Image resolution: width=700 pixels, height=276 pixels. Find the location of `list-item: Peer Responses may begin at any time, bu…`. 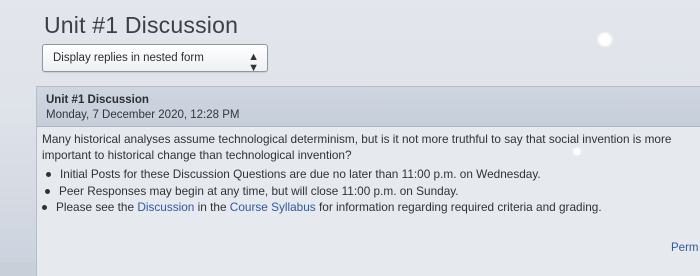

list-item: Peer Responses may begin at any time, bu… is located at coordinates (361, 191).